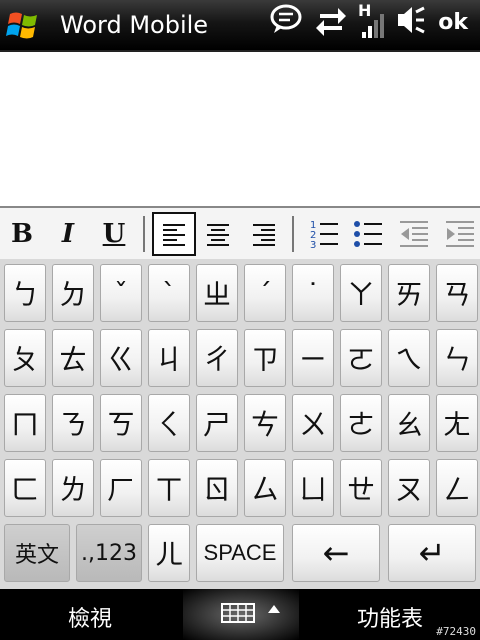 The width and height of the screenshot is (480, 640). I want to click on increase-indent-icon, so click(460, 234).